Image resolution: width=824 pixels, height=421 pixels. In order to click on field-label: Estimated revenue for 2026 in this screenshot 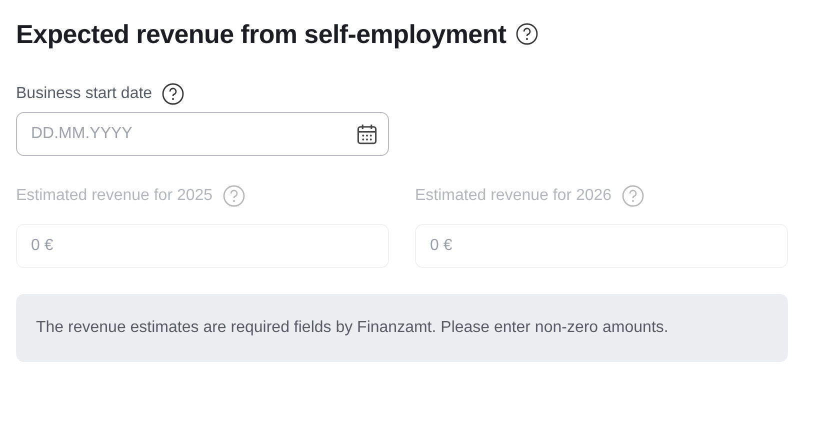, I will do `click(513, 196)`.